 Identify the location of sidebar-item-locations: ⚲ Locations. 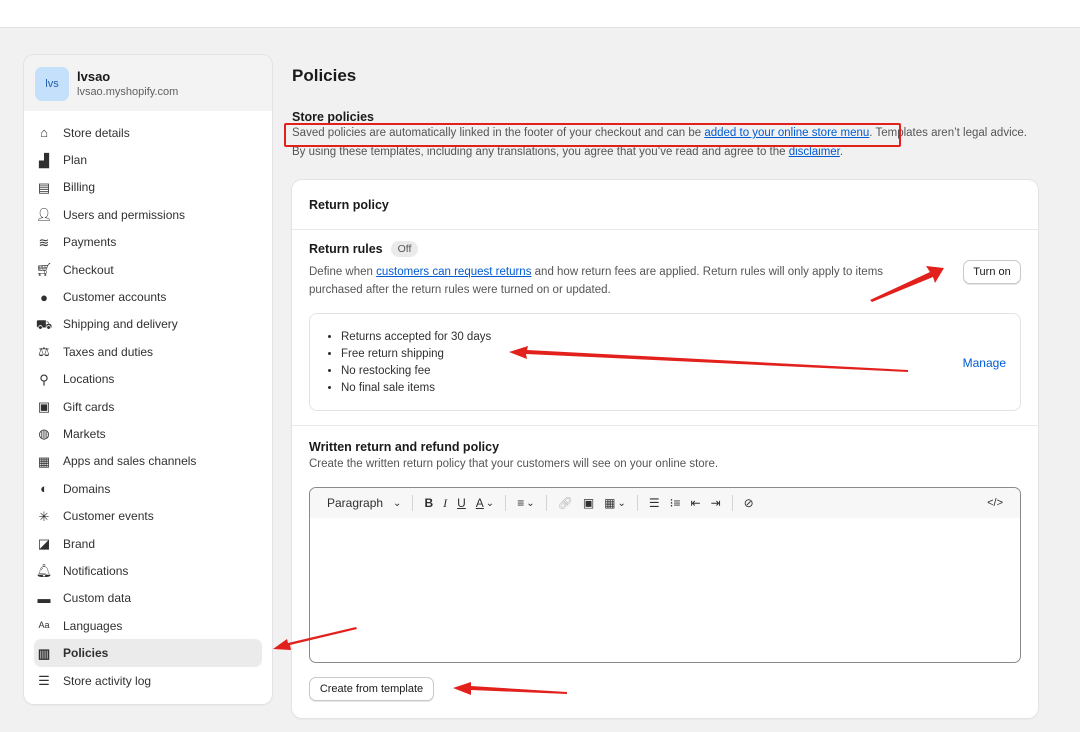
(148, 379).